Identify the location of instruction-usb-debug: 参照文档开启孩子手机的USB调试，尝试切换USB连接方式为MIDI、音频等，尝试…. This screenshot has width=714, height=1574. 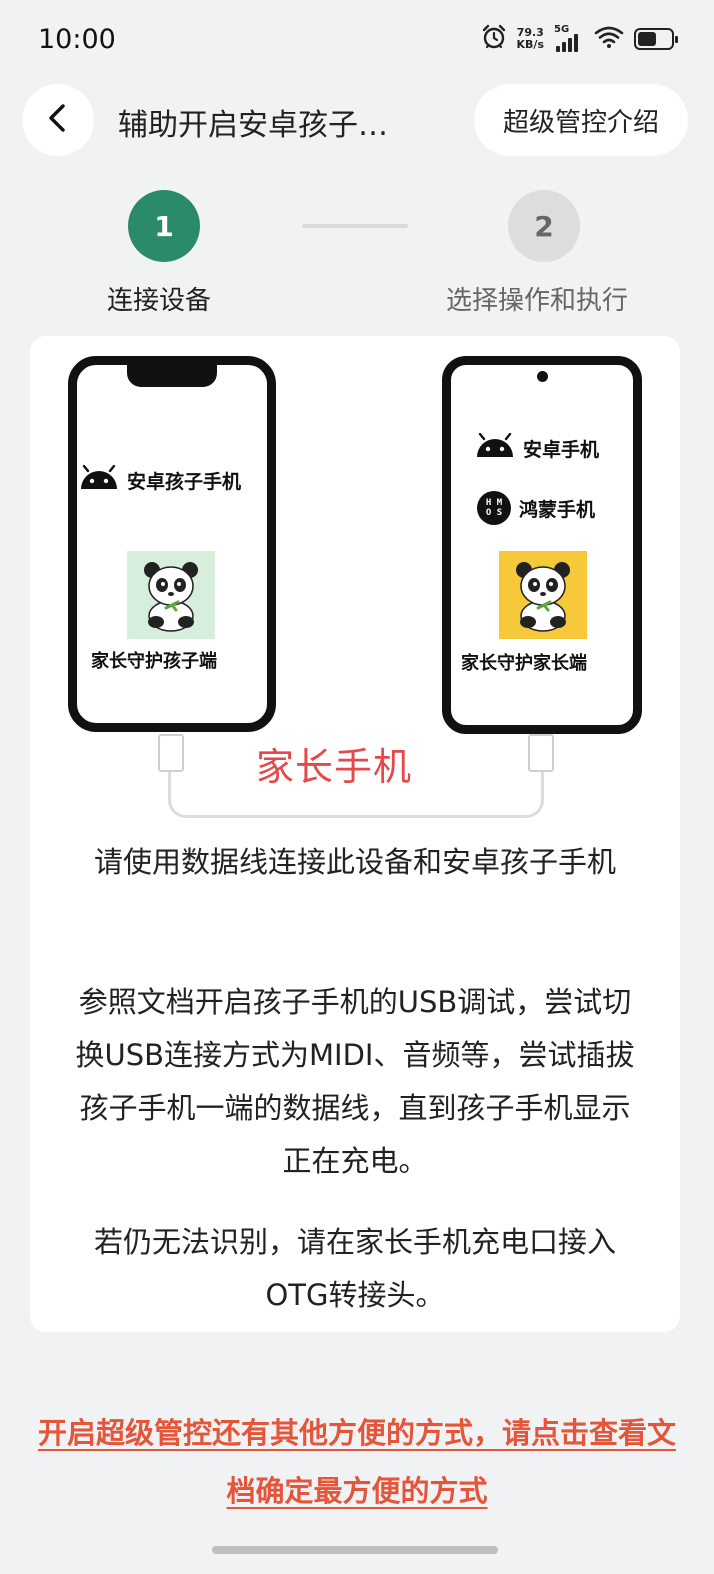
(355, 1081).